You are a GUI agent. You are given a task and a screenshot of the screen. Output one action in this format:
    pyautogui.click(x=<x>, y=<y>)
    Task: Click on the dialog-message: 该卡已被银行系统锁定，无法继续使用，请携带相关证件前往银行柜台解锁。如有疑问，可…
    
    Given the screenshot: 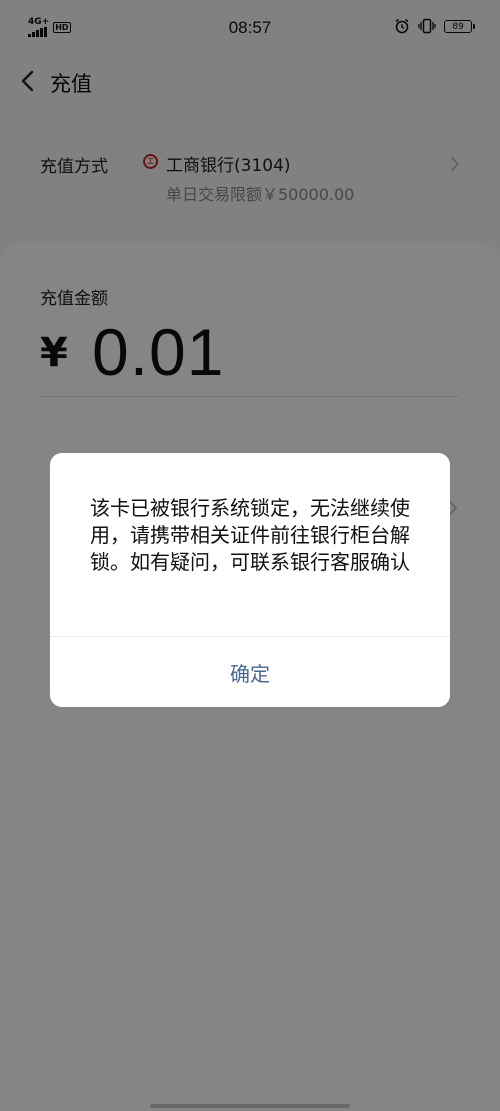 What is the action you would take?
    pyautogui.click(x=250, y=535)
    